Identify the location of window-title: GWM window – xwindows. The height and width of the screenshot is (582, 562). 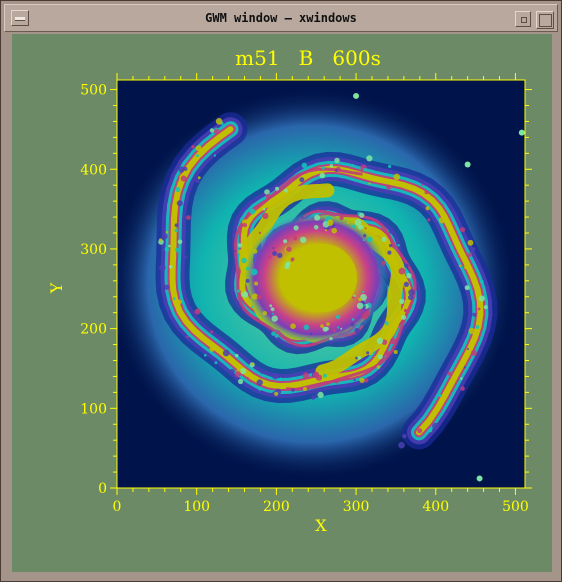
(281, 18).